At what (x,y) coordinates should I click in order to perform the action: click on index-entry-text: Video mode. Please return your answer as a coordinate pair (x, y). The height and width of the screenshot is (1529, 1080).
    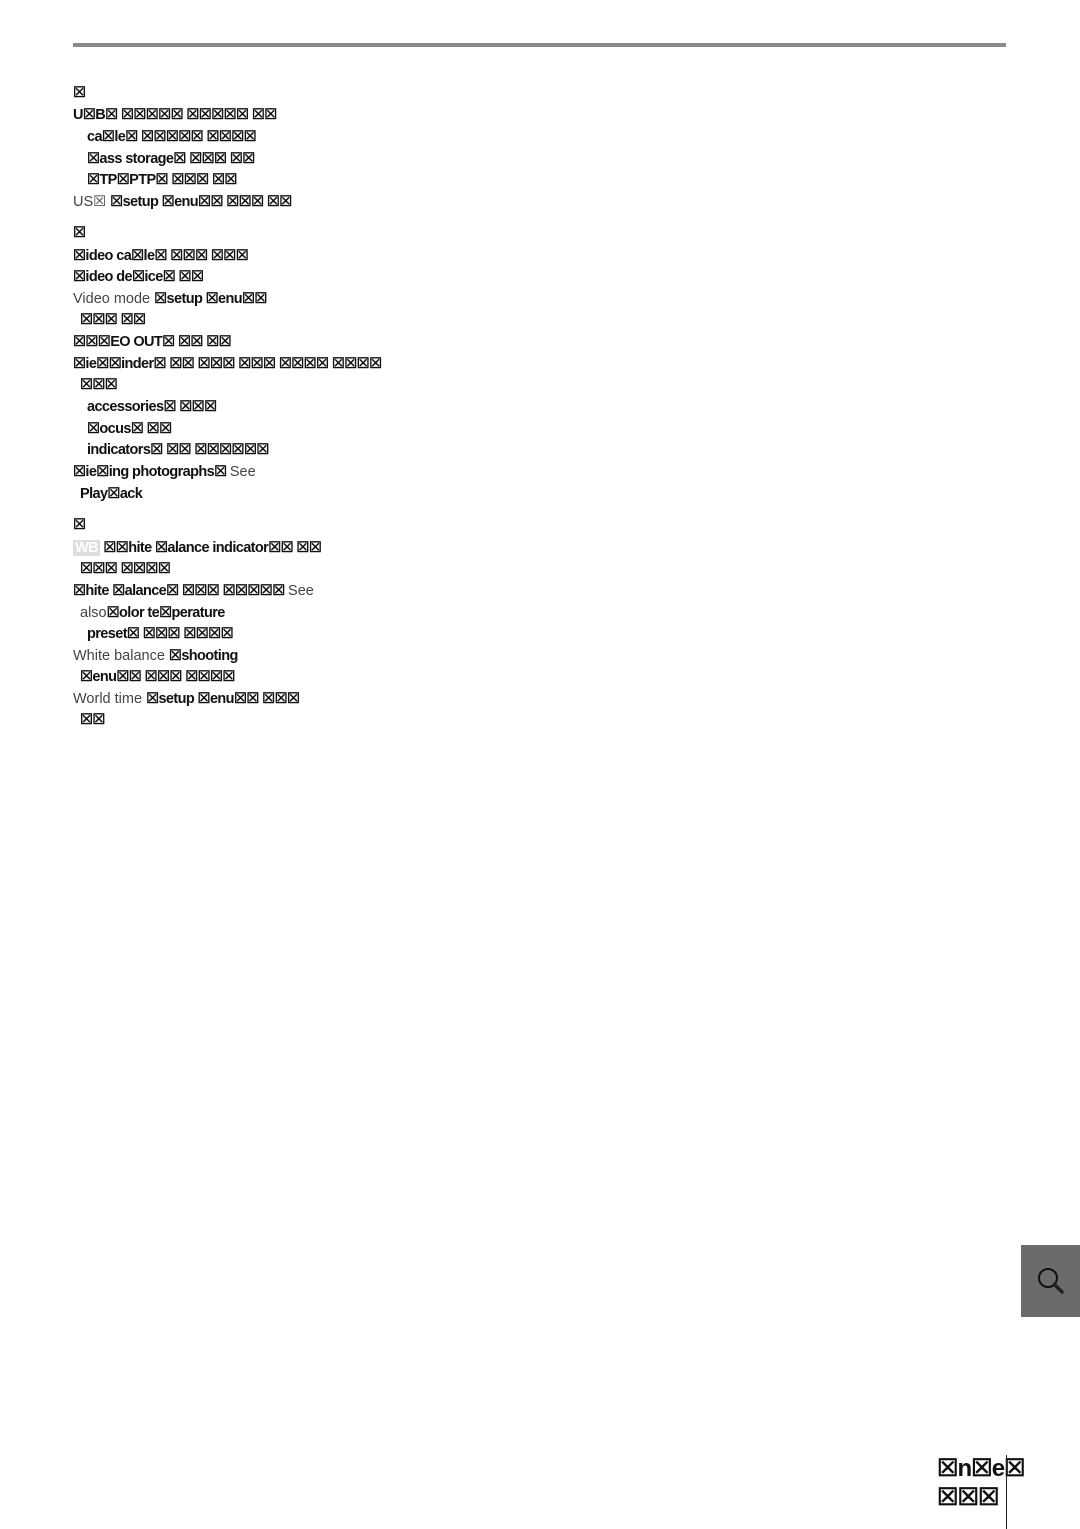
    Looking at the image, I should click on (114, 299).